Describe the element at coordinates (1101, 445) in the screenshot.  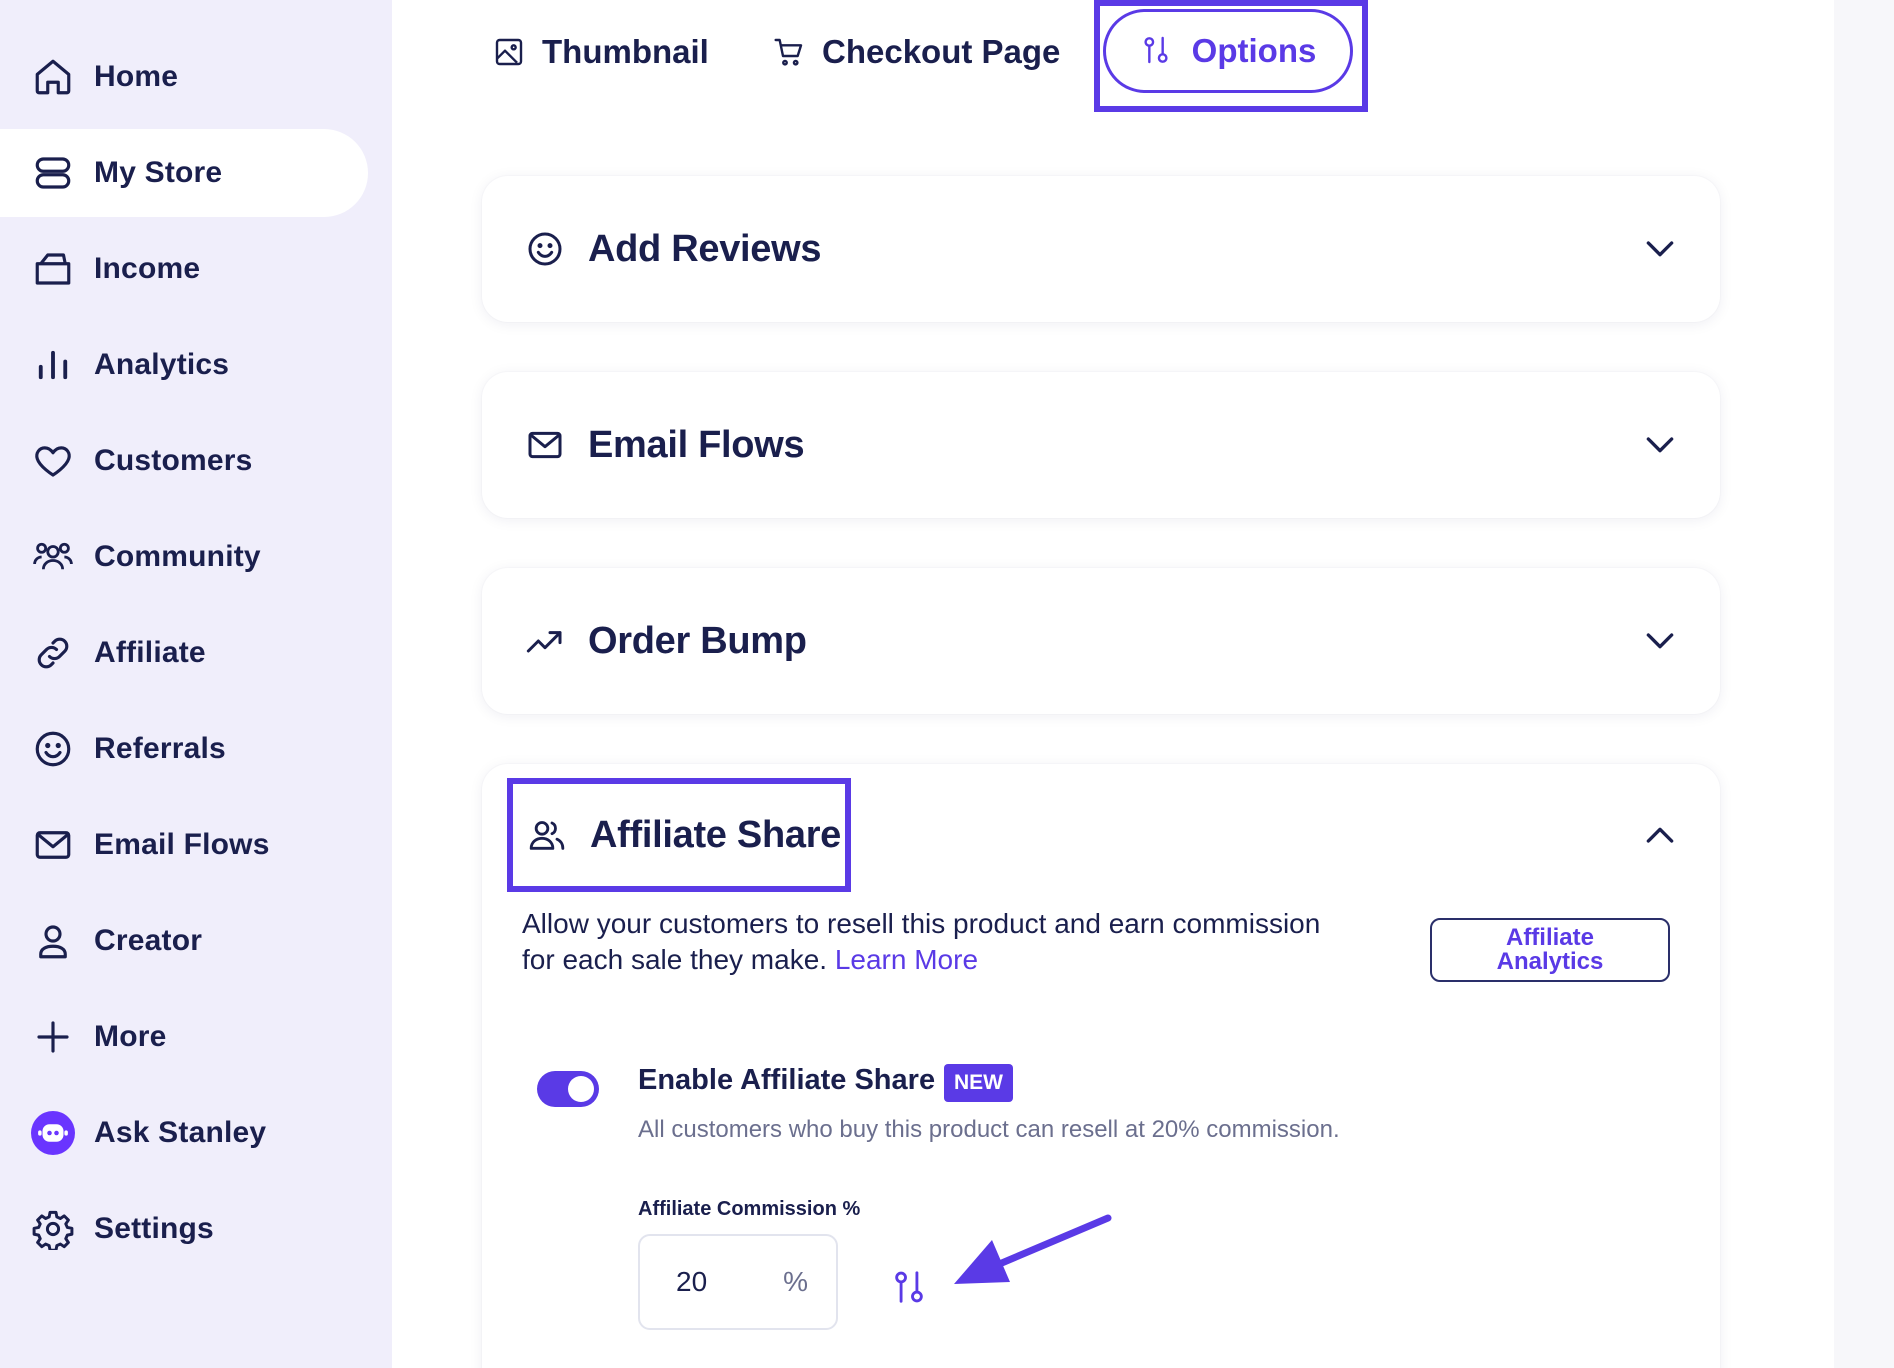
I see `section-email-flows: Email Flows` at that location.